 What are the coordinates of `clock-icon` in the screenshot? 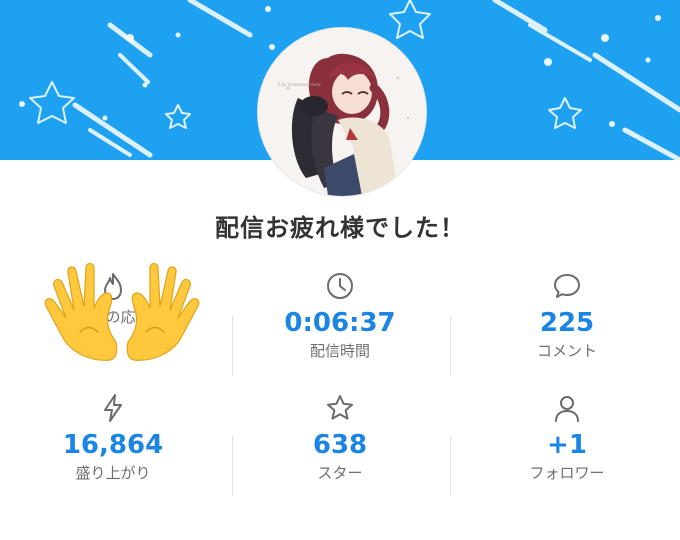 It's located at (340, 286).